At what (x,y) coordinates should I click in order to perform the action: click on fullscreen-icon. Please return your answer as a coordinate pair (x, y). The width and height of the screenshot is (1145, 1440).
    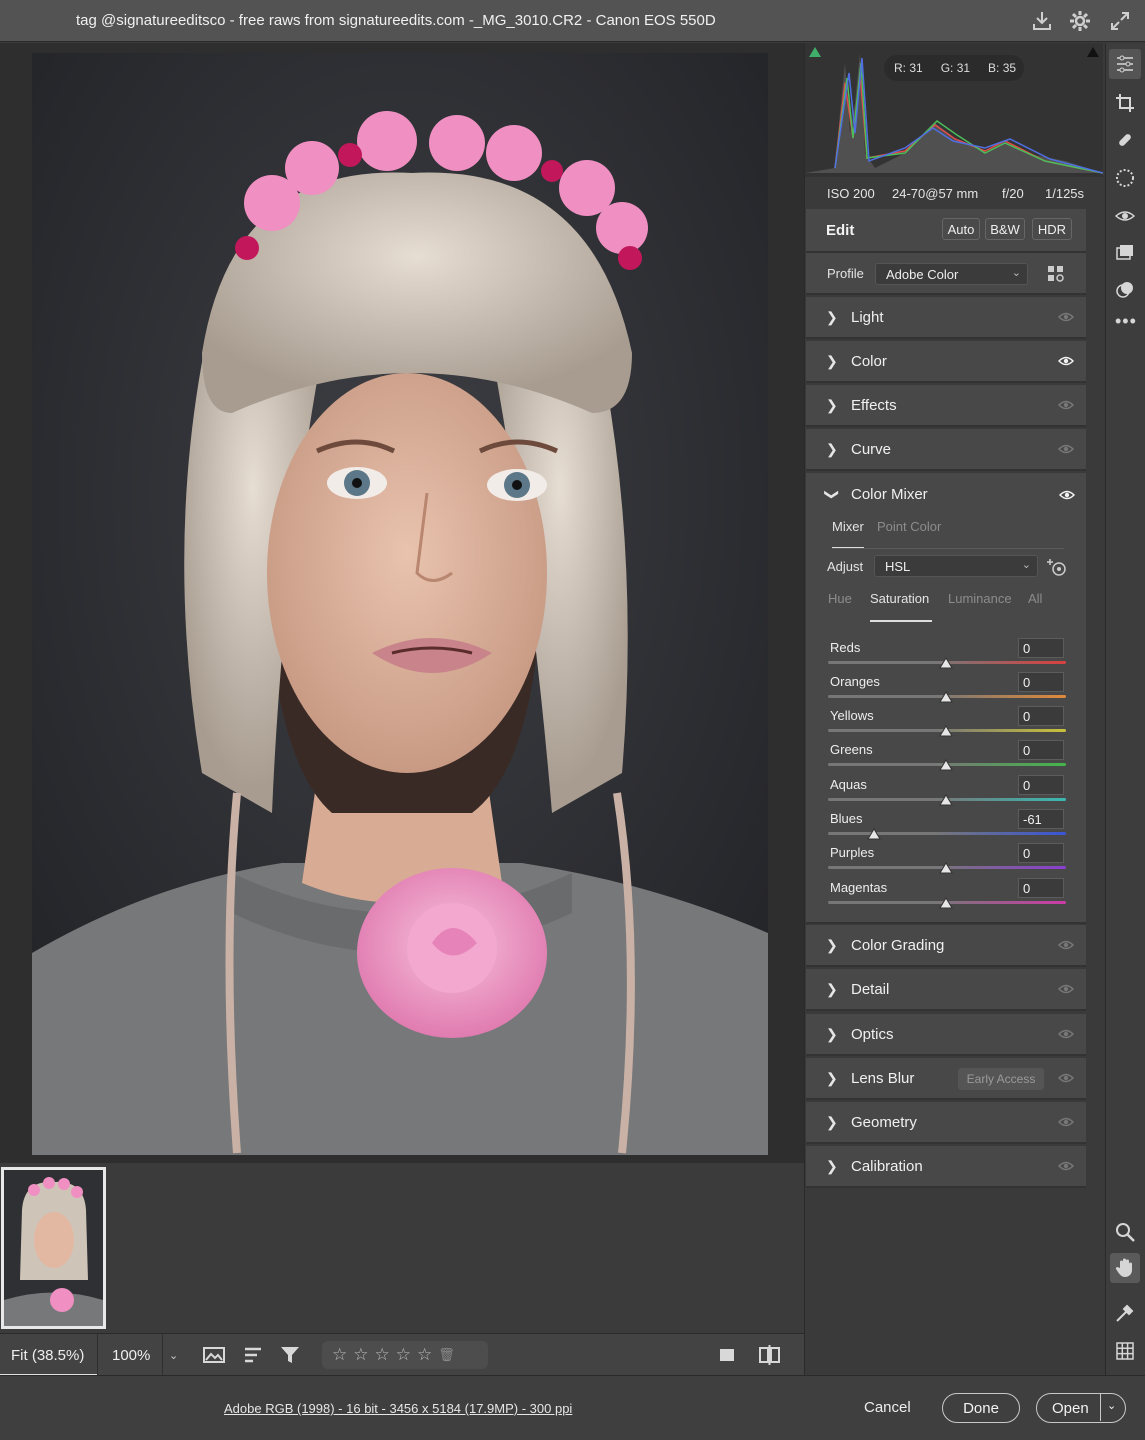
    Looking at the image, I should click on (1120, 21).